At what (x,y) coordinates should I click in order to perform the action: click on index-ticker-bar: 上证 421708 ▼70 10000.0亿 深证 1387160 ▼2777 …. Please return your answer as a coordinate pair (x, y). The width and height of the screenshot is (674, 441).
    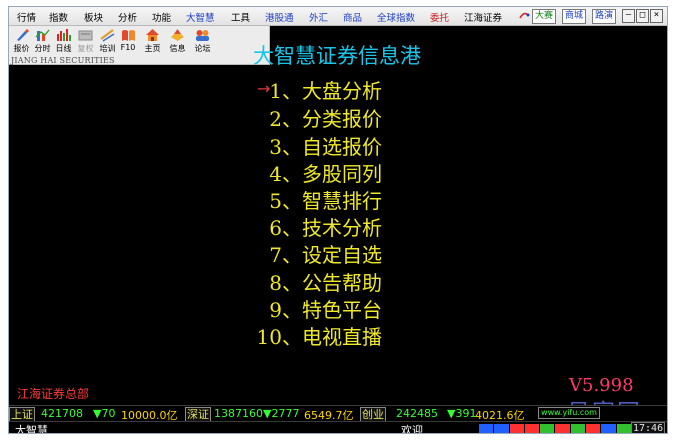
    Looking at the image, I should click on (338, 413).